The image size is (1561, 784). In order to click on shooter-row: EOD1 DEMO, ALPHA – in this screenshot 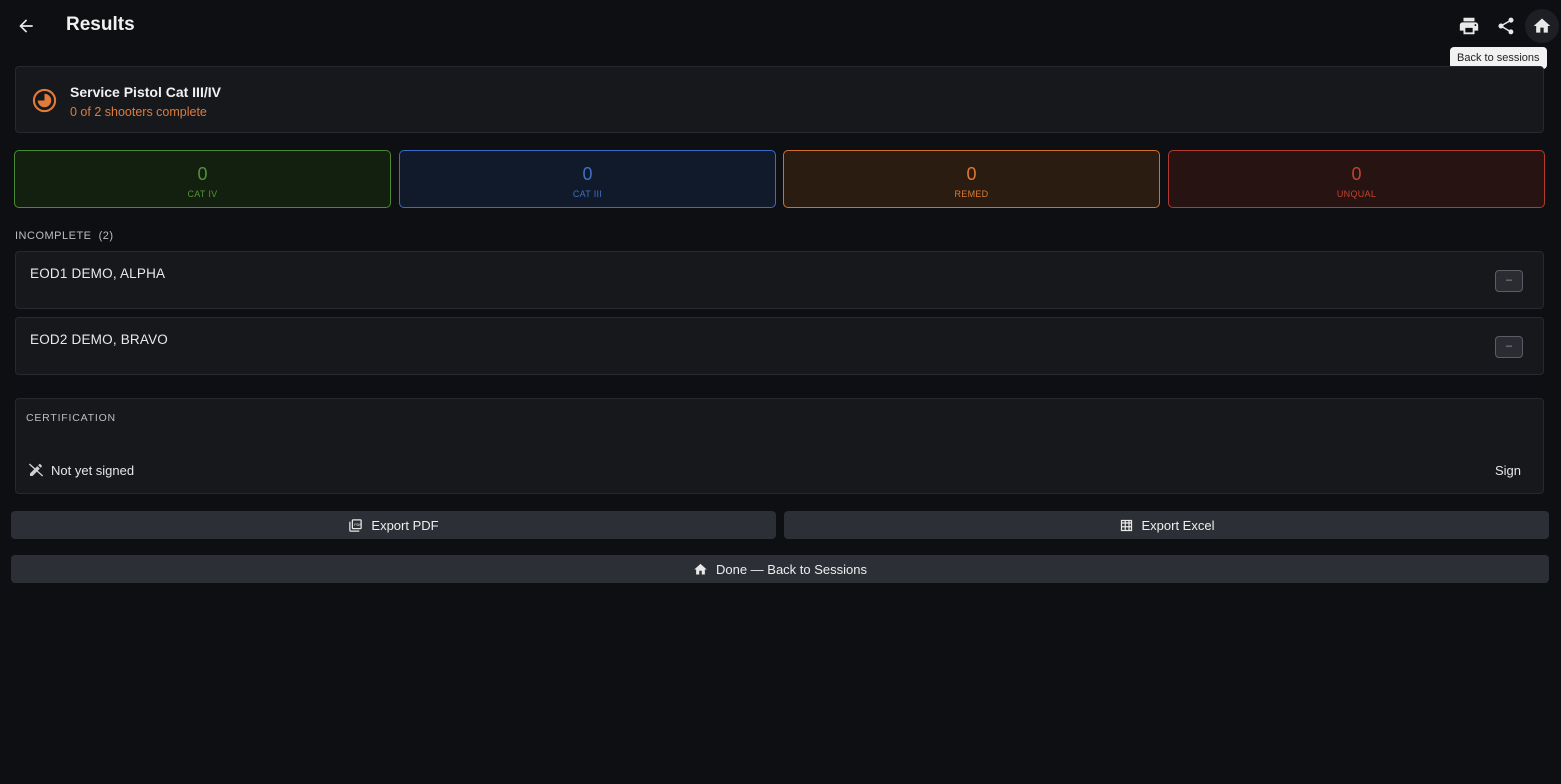, I will do `click(779, 280)`.